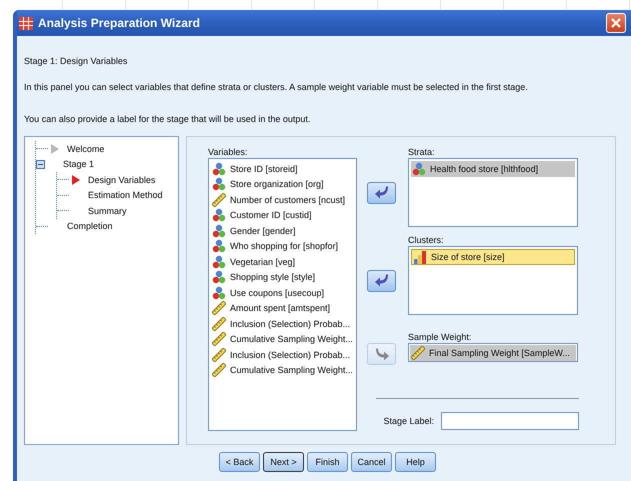  I want to click on target-label: Clusters:, so click(426, 240).